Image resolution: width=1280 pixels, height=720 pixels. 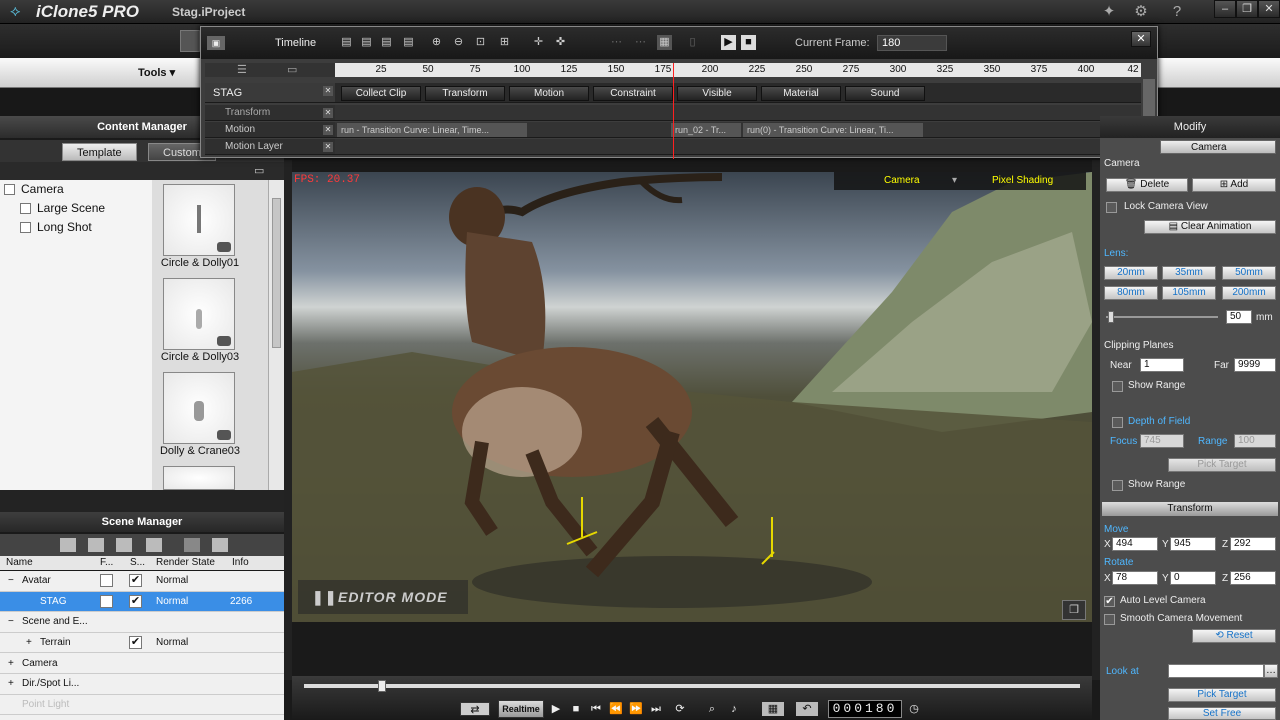 What do you see at coordinates (807, 709) in the screenshot?
I see `undo-icon: ↶` at bounding box center [807, 709].